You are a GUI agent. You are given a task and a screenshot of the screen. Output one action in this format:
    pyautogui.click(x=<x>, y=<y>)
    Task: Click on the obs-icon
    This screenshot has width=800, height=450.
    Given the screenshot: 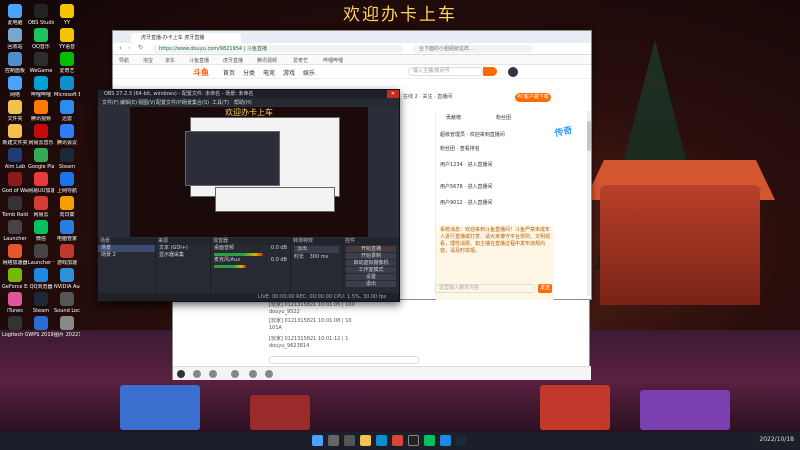 What is the action you would take?
    pyautogui.click(x=413, y=440)
    